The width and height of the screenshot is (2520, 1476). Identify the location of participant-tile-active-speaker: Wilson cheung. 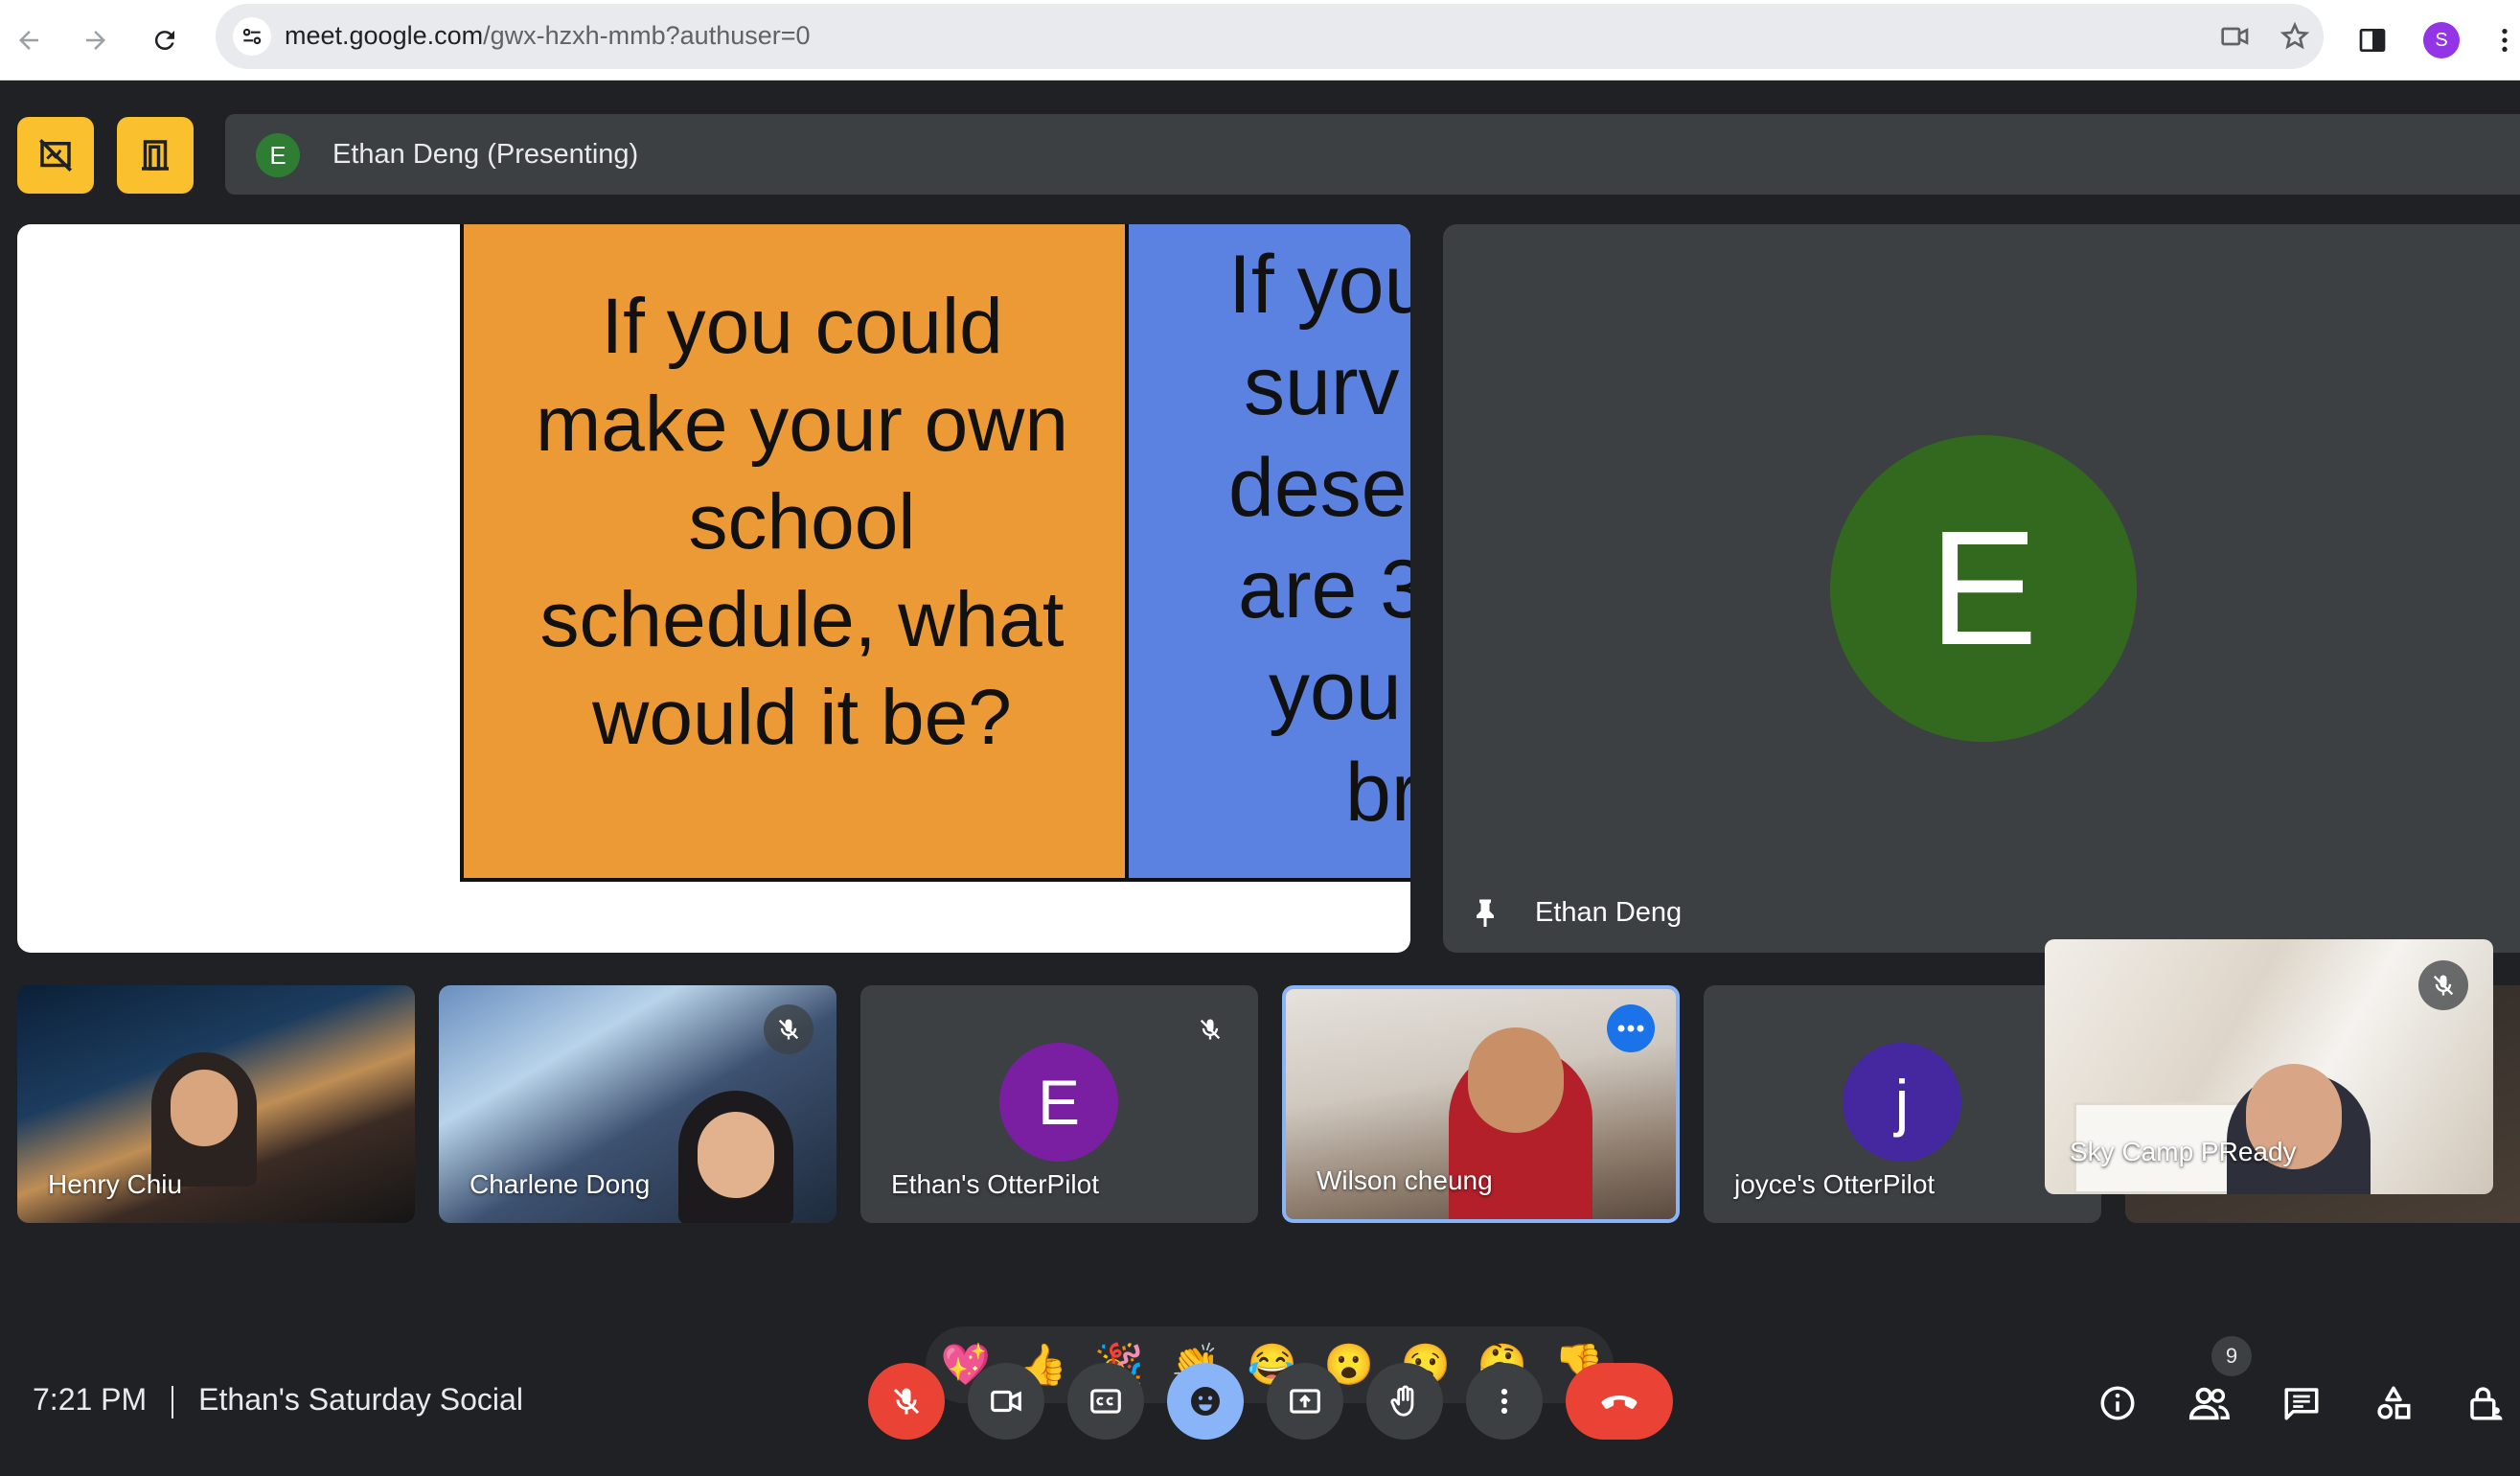
(1481, 1104).